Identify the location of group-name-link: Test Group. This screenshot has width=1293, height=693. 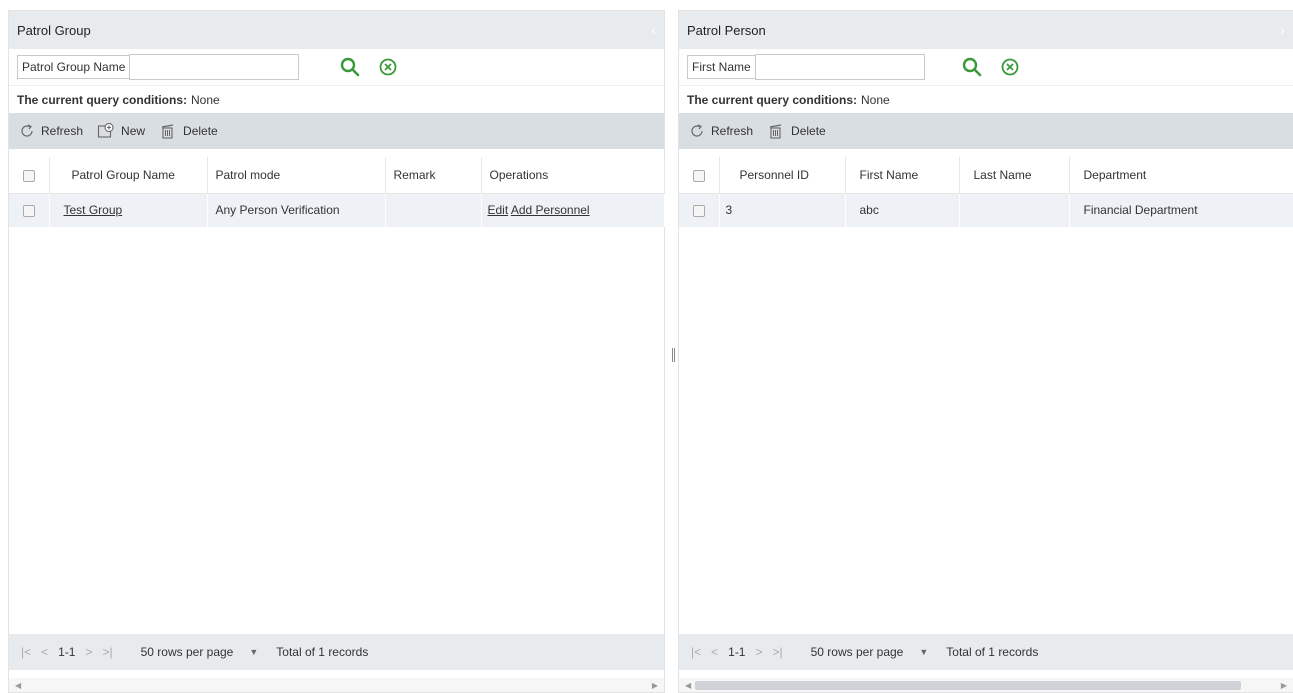
(93, 210).